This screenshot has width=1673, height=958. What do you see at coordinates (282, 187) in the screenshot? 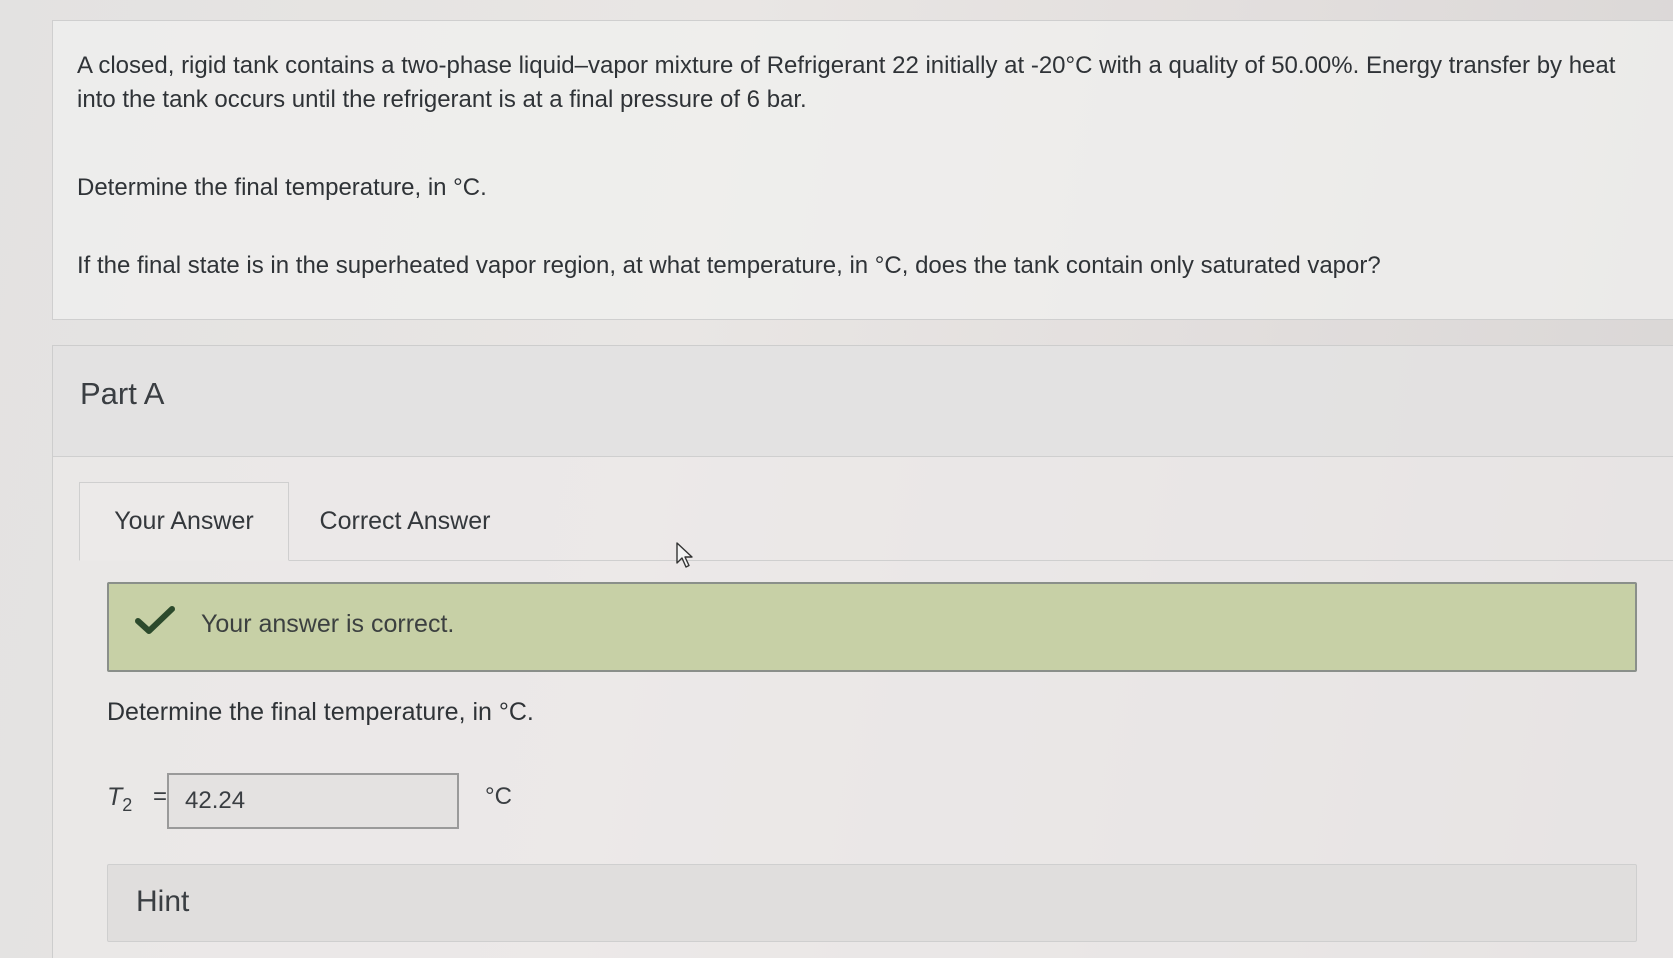
I see `question-ask-final-temperature: Determine the final temperature, in °C.` at bounding box center [282, 187].